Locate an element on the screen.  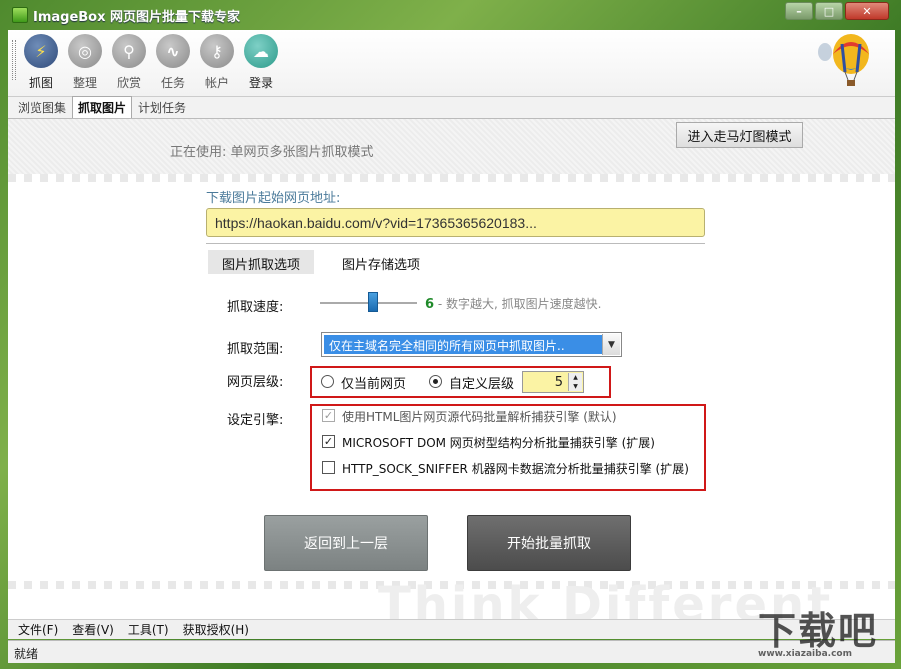
speed-label: 抓取速度: is located at coordinates (255, 307).